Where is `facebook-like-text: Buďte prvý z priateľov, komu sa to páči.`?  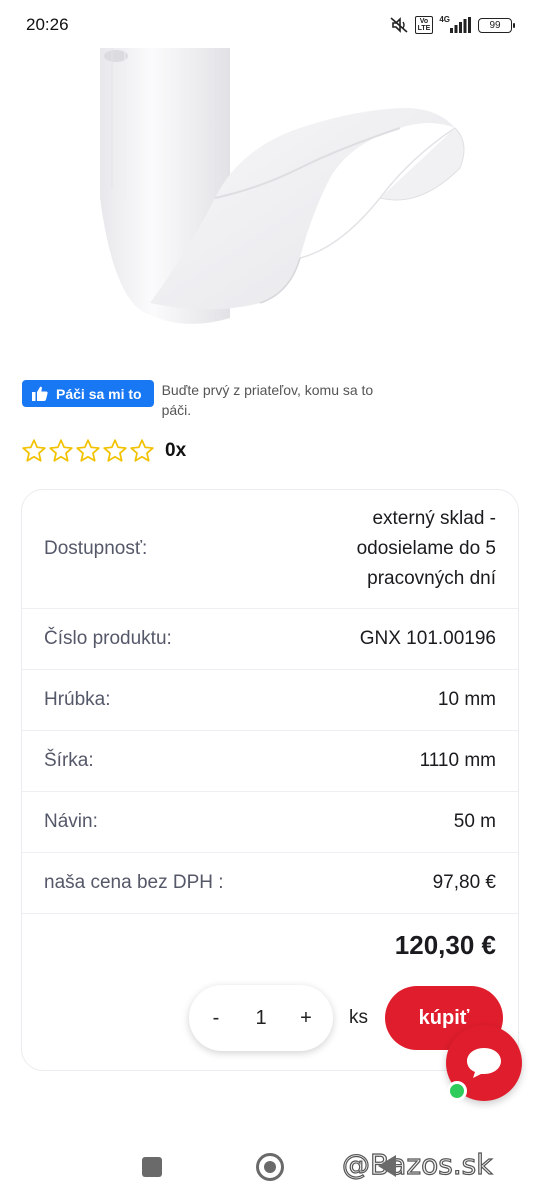 facebook-like-text: Buďte prvý z priateľov, komu sa to páči. is located at coordinates (267, 400).